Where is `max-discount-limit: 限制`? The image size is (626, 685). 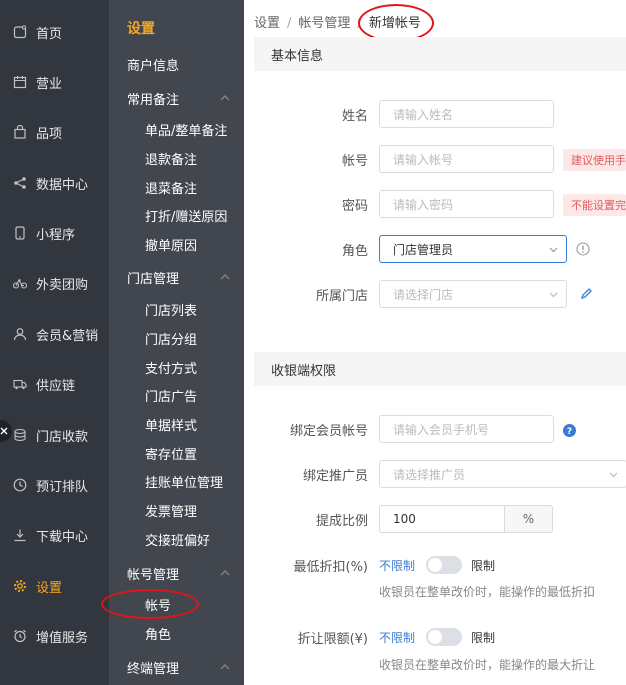
max-discount-limit: 限制 is located at coordinates (483, 637).